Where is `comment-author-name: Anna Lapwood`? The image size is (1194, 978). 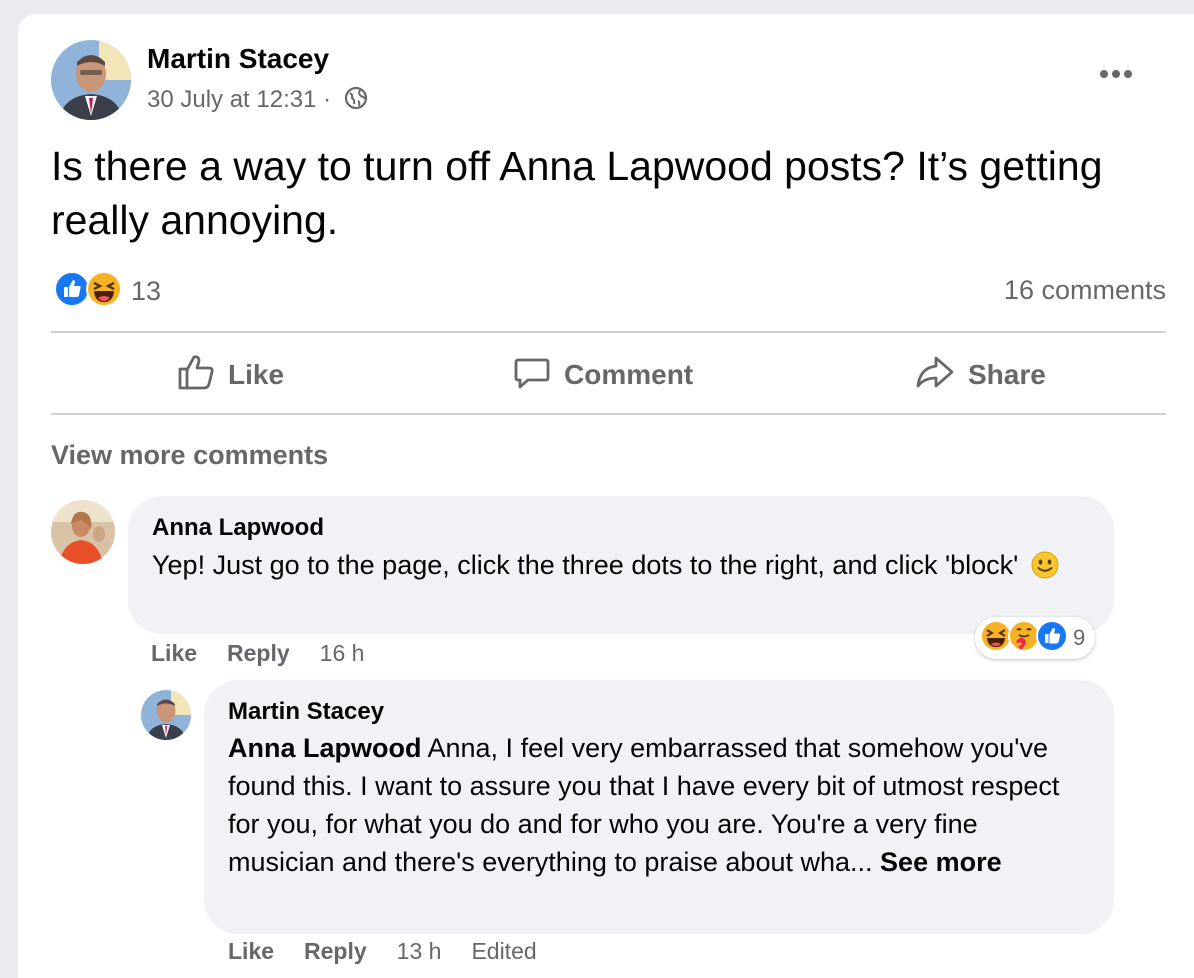
comment-author-name: Anna Lapwood is located at coordinates (238, 528).